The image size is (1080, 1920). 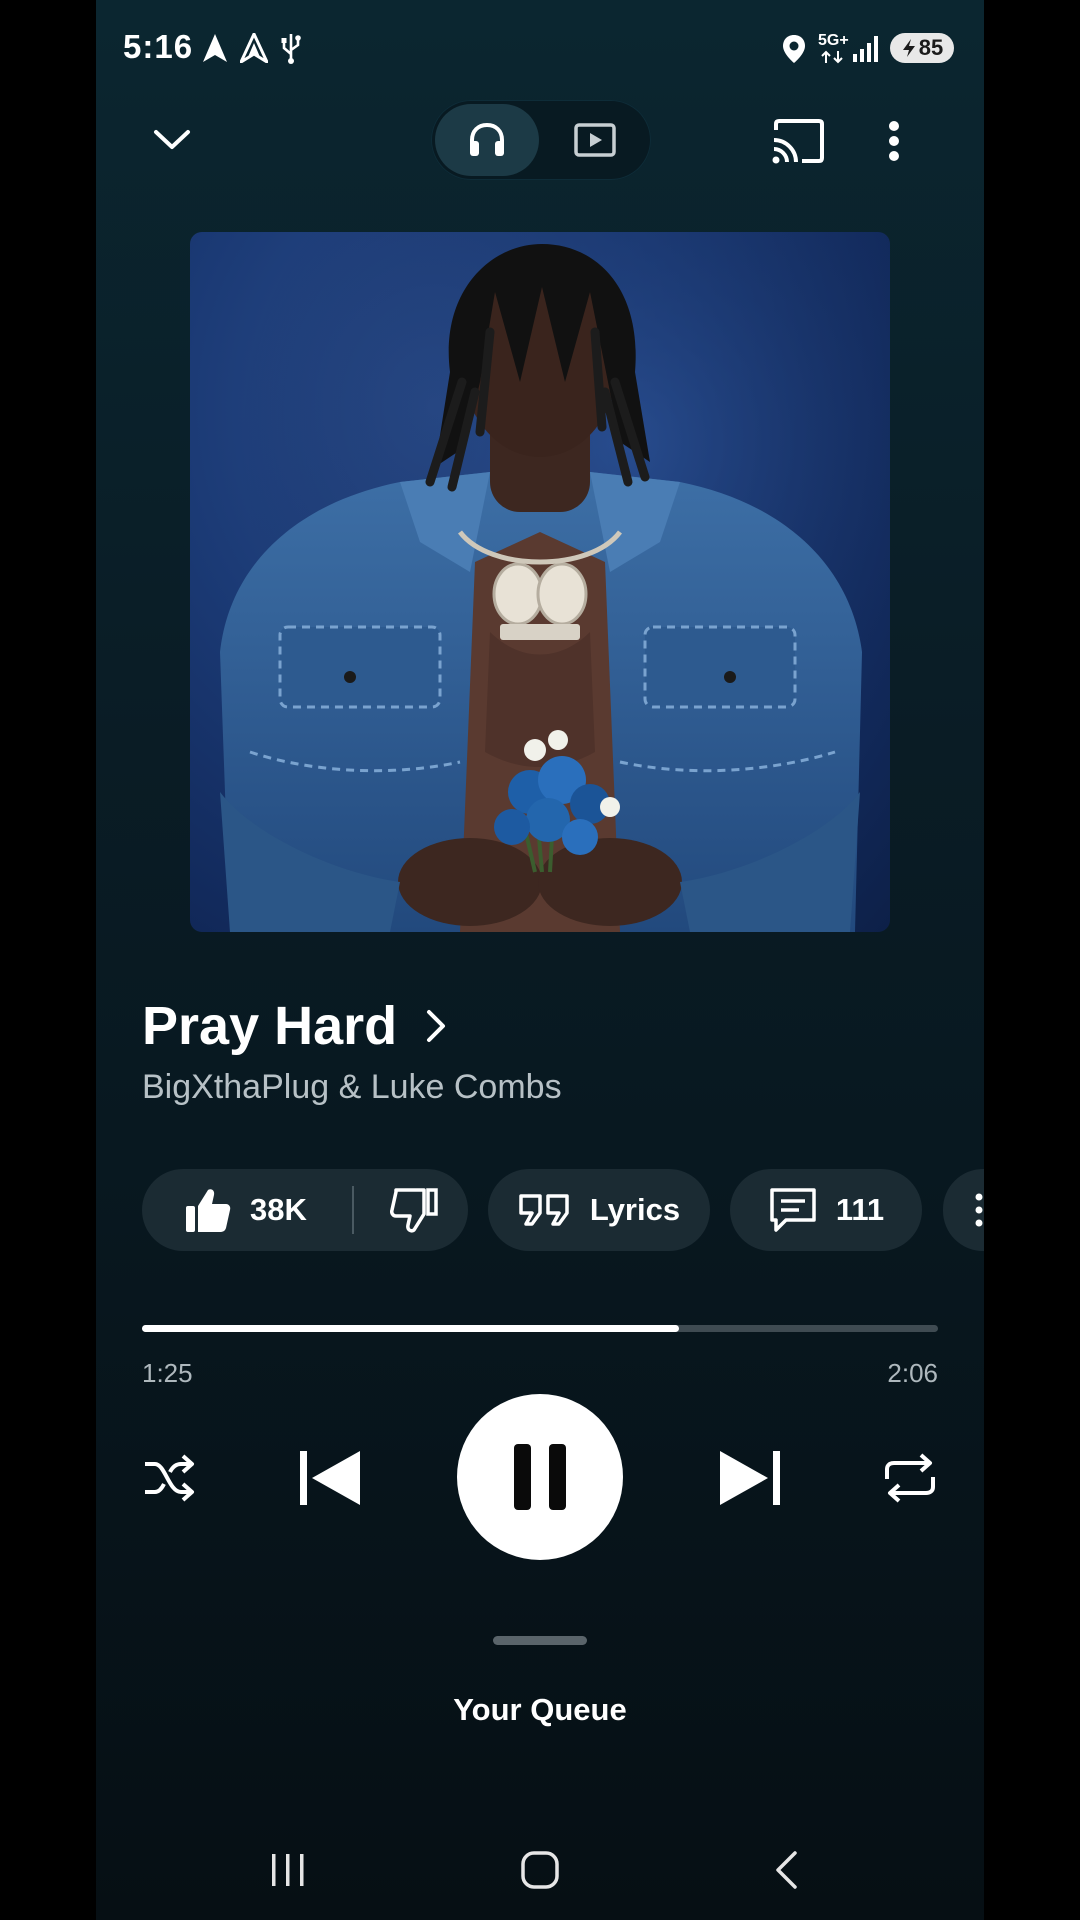 I want to click on charging-bolt-icon, so click(x=908, y=48).